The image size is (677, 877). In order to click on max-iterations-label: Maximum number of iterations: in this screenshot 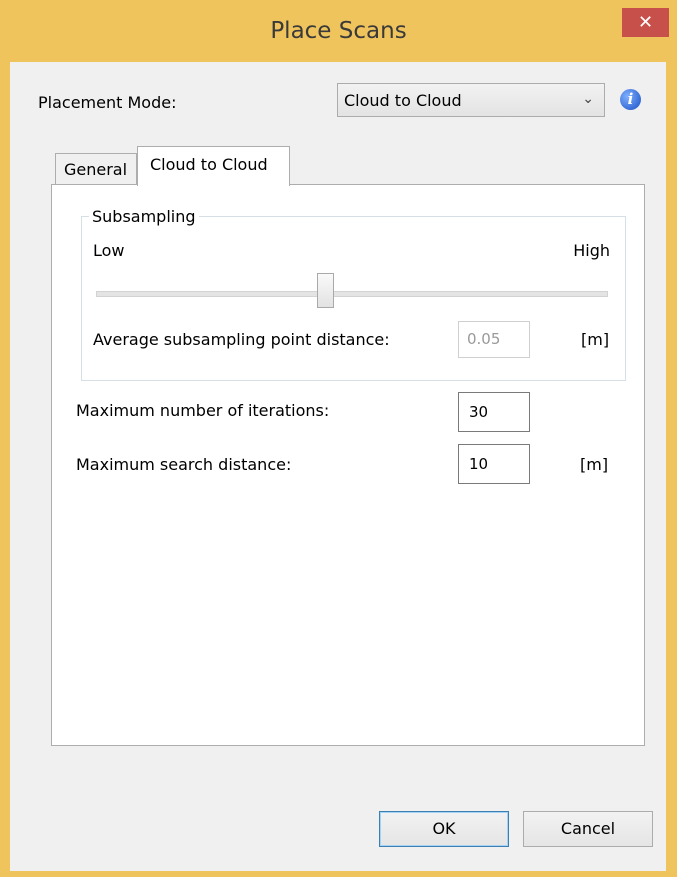, I will do `click(203, 410)`.